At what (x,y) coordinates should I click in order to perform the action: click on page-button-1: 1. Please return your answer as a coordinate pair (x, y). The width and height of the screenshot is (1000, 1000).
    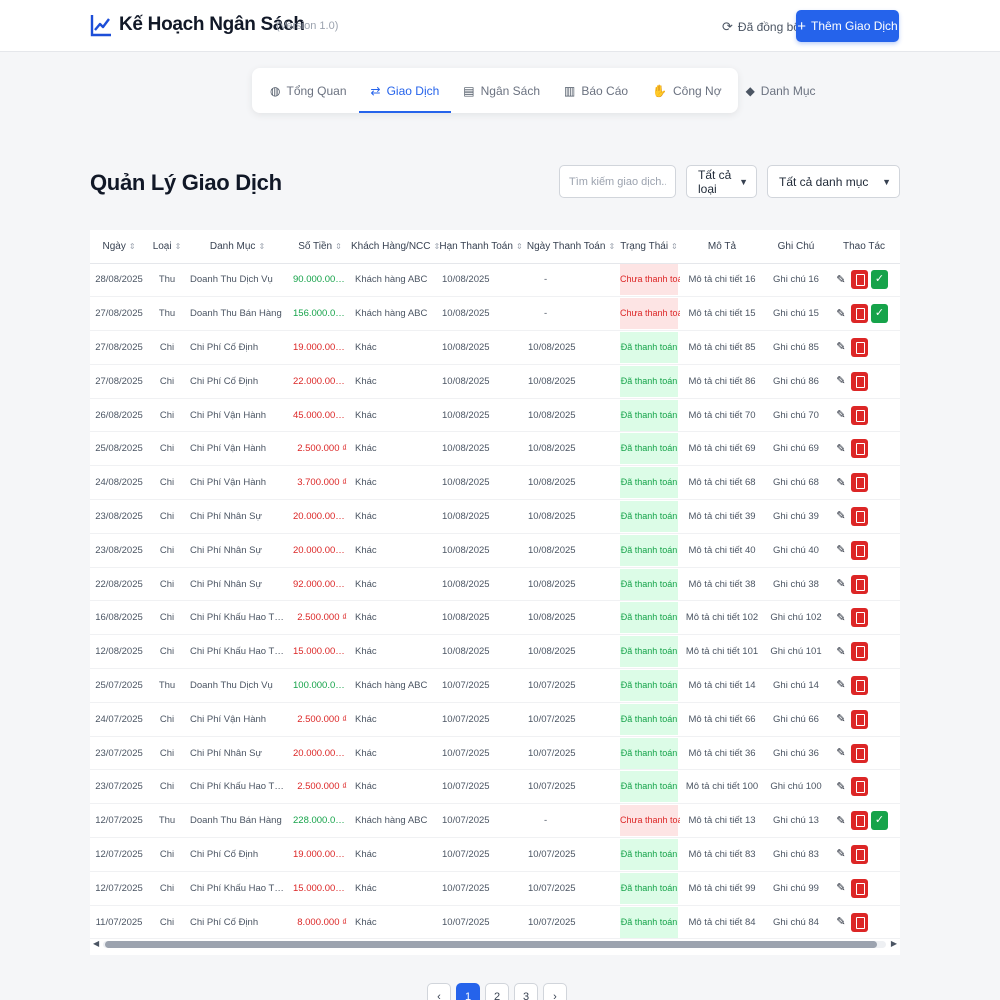
    Looking at the image, I should click on (468, 991).